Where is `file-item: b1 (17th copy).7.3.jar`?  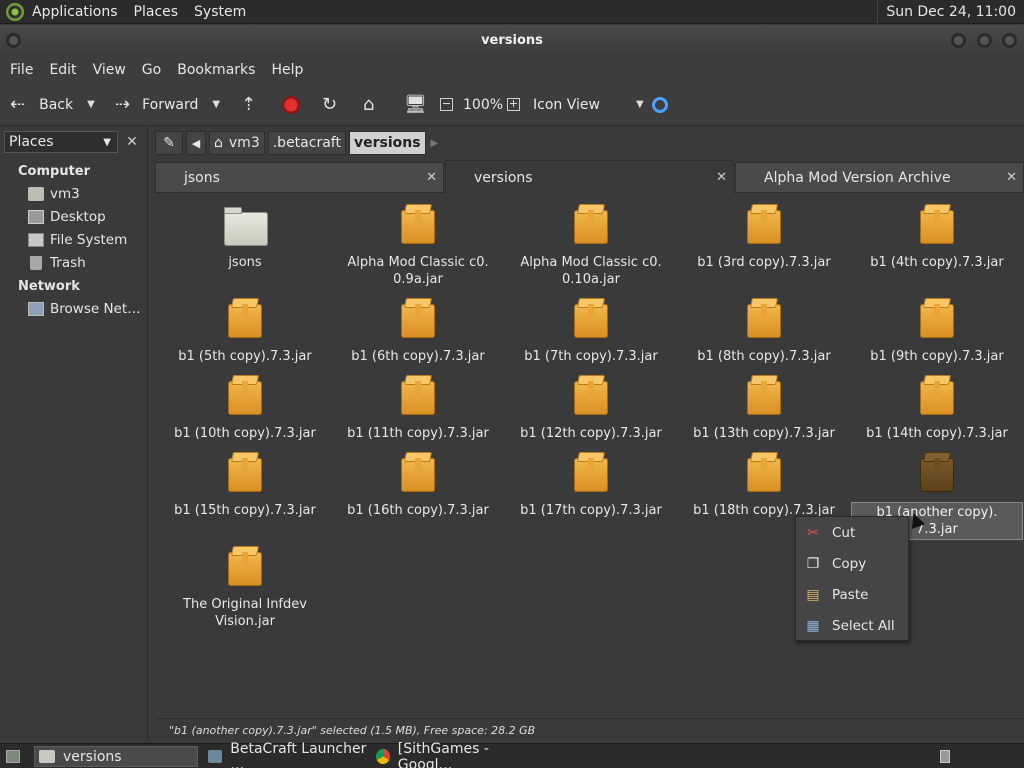 file-item: b1 (17th copy).7.3.jar is located at coordinates (591, 486).